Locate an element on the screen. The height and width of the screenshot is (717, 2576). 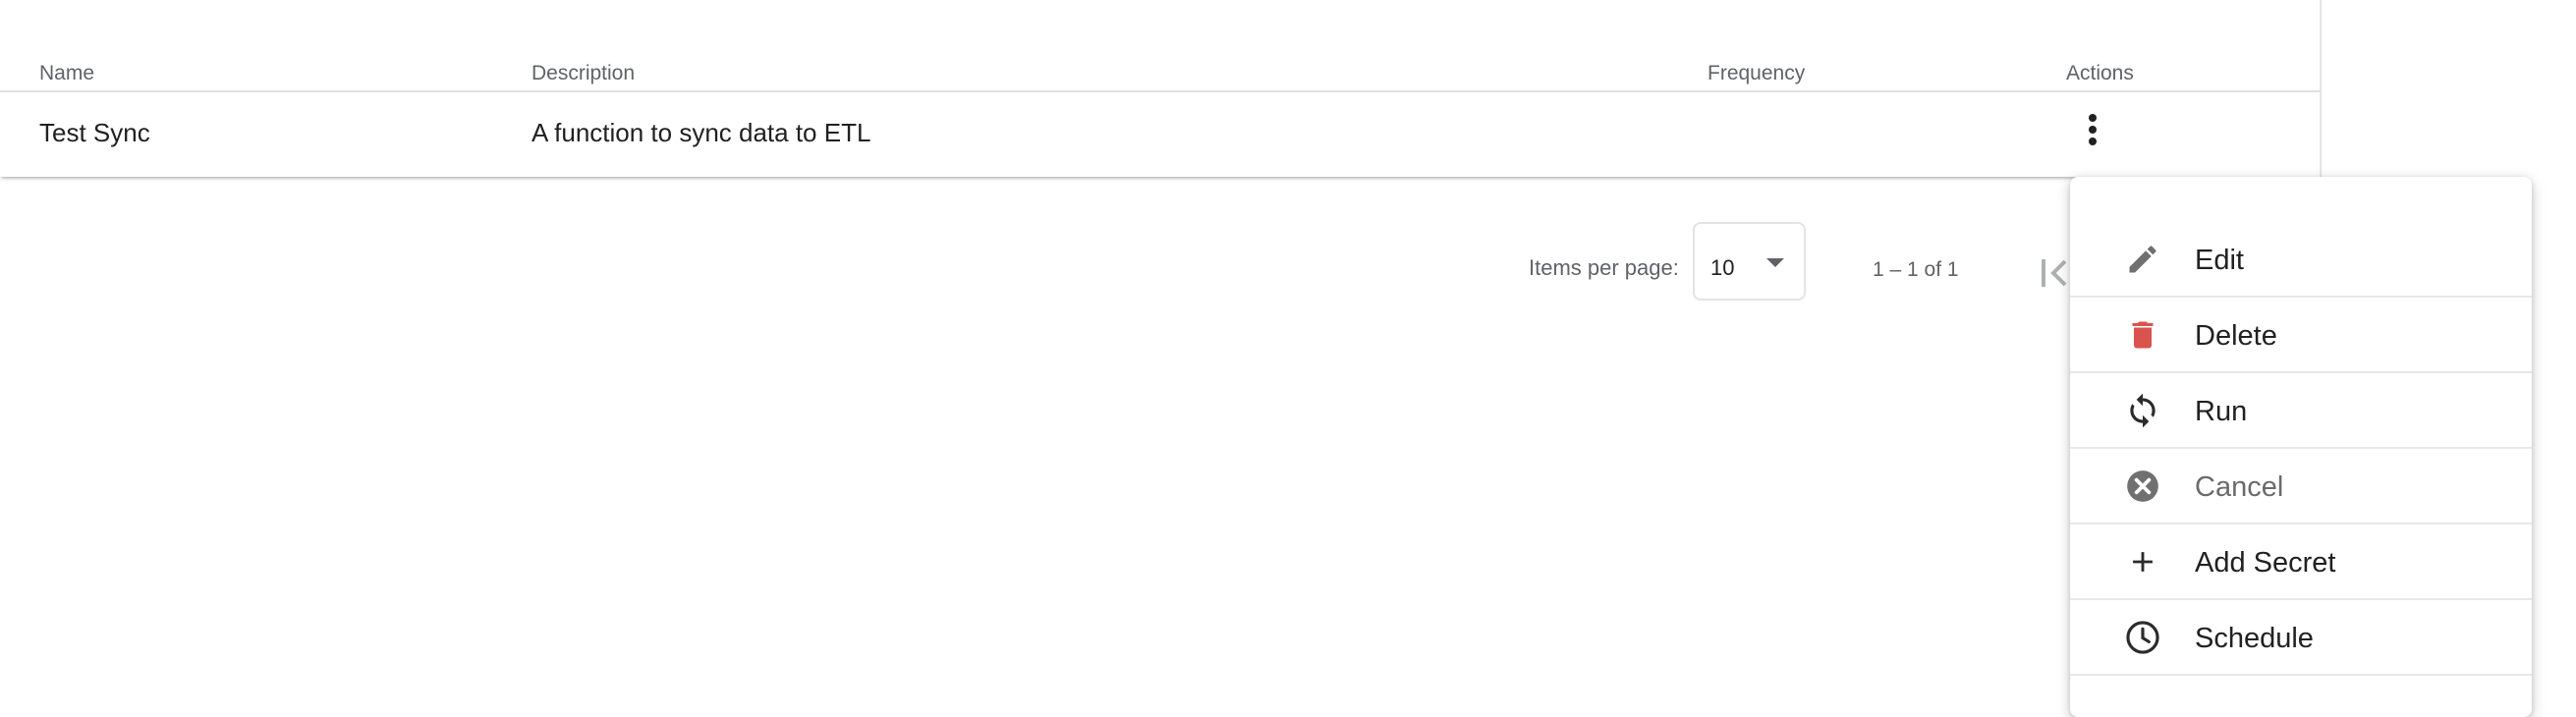
menu-item-cancel: Cancel is located at coordinates (2301, 486).